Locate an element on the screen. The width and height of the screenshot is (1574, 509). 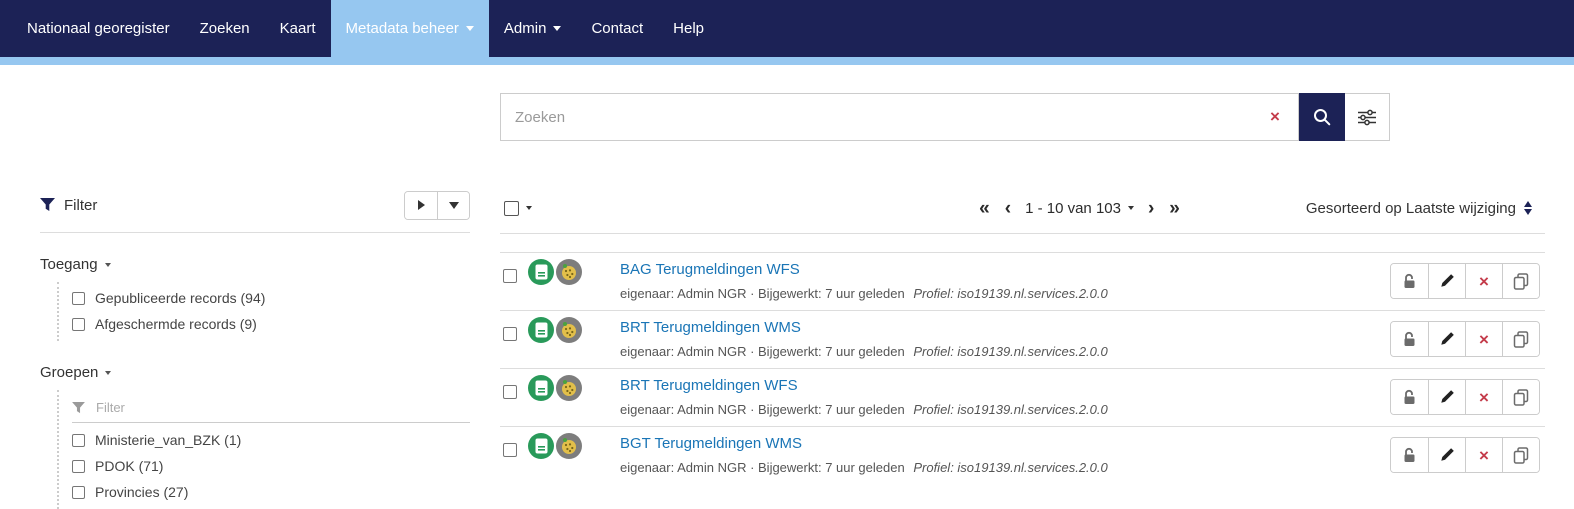
nav-label: Nationaal georegister is located at coordinates (98, 28).